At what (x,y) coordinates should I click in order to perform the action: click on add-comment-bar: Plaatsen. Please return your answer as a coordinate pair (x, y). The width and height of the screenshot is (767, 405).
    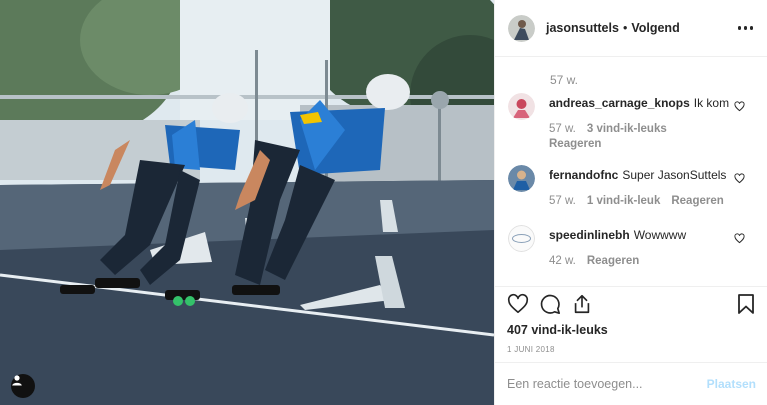
    Looking at the image, I should click on (631, 383).